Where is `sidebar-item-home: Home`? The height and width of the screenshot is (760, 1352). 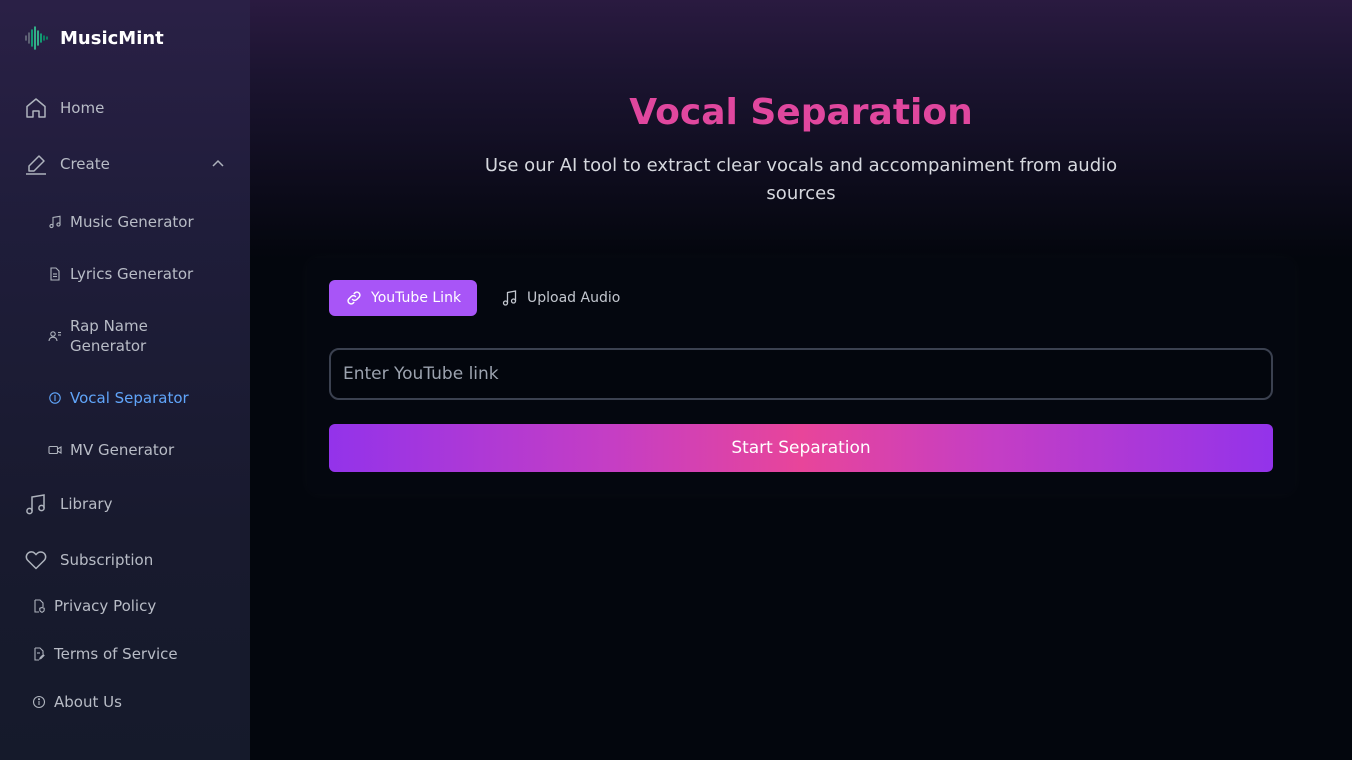 sidebar-item-home: Home is located at coordinates (125, 108).